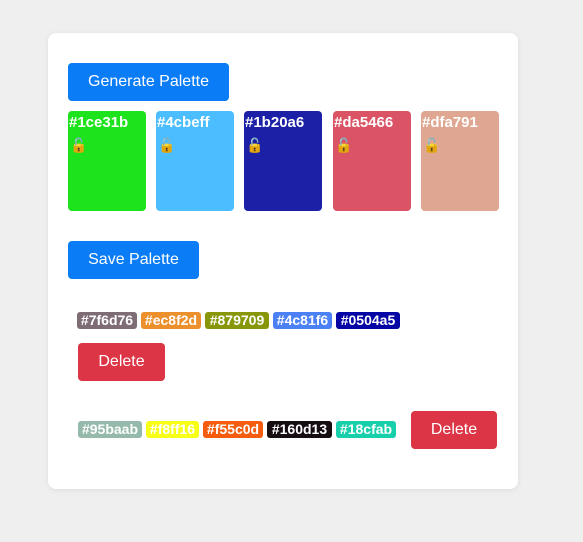 This screenshot has height=542, width=583. What do you see at coordinates (450, 122) in the screenshot?
I see `swatch-hex-label: #dfa791` at bounding box center [450, 122].